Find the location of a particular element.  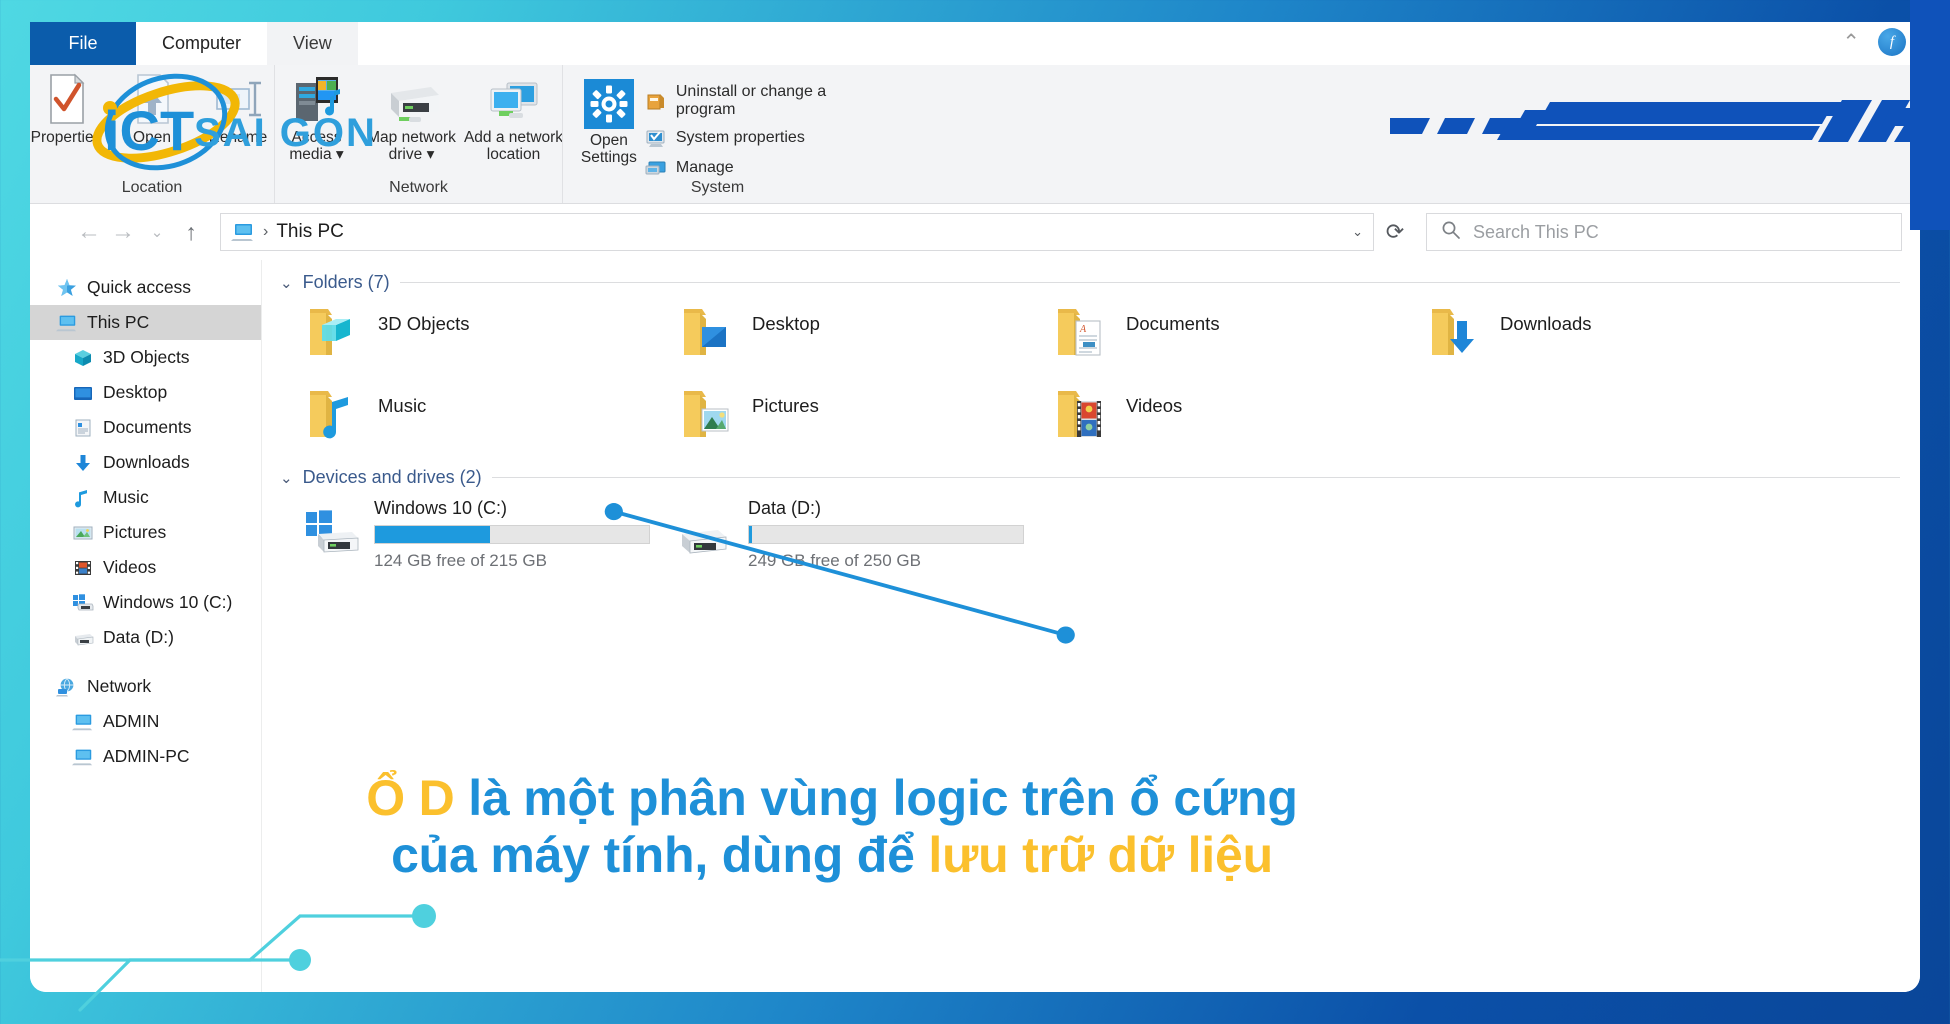

properties-icon is located at coordinates (66, 99).